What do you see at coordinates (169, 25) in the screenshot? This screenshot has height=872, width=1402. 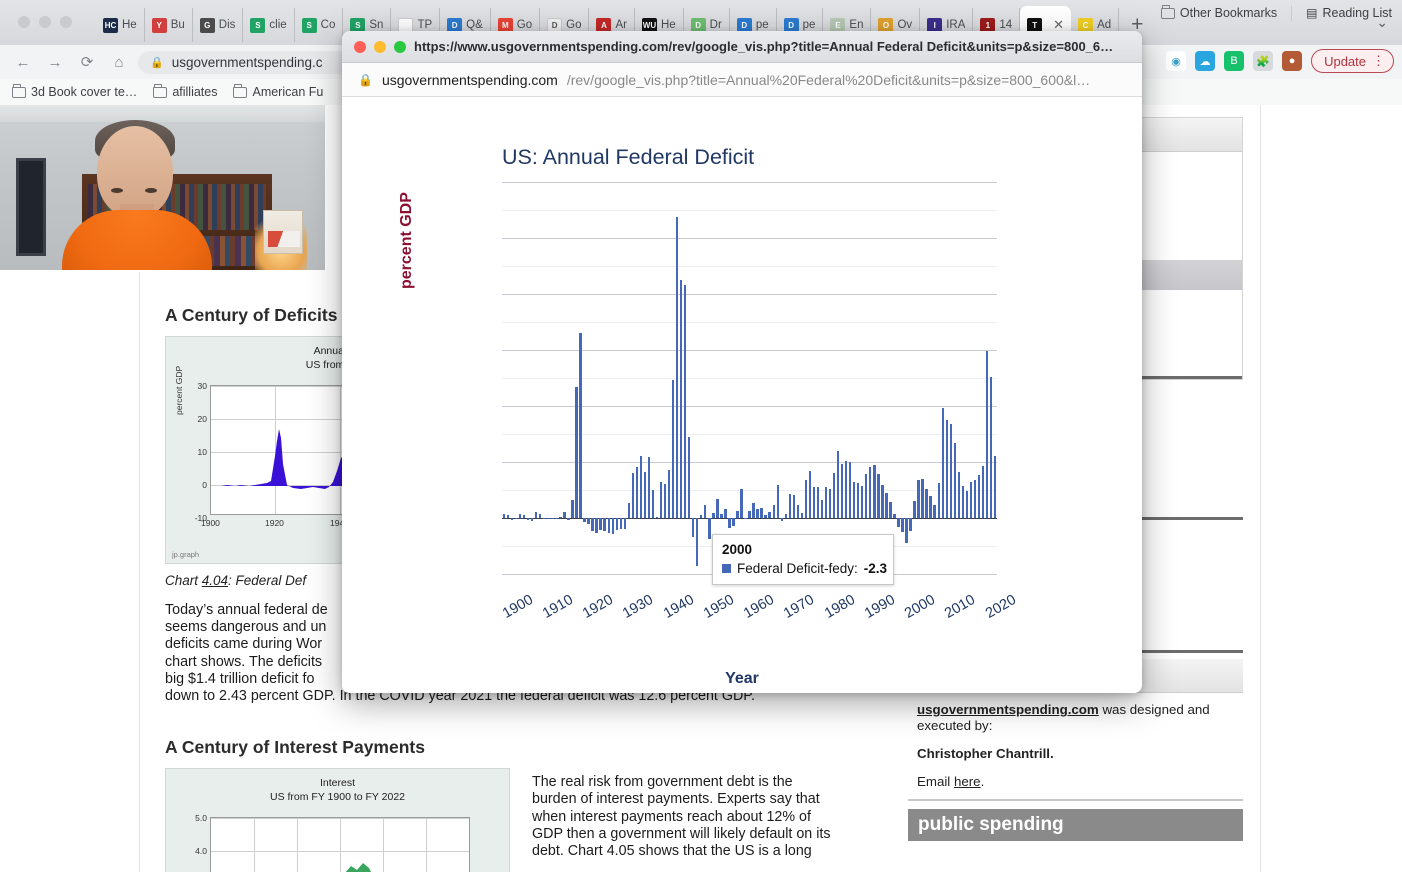 I see `browser-tab: Y Bu` at bounding box center [169, 25].